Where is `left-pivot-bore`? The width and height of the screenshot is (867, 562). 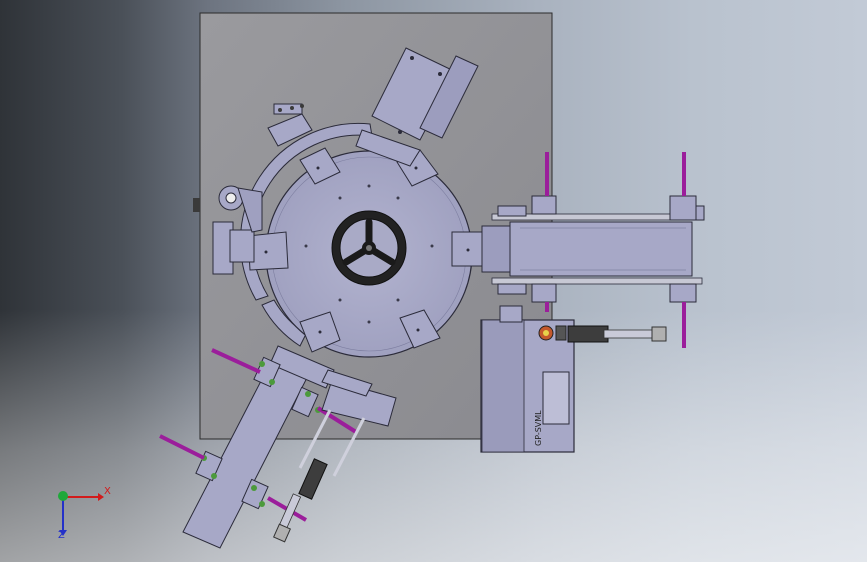
left-pivot-bore is located at coordinates (231, 198).